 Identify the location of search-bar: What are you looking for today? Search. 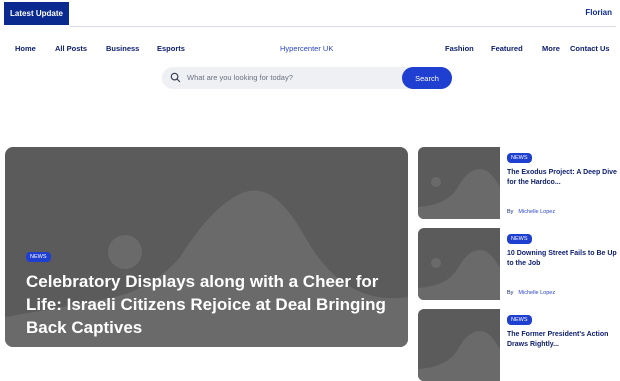
(307, 78).